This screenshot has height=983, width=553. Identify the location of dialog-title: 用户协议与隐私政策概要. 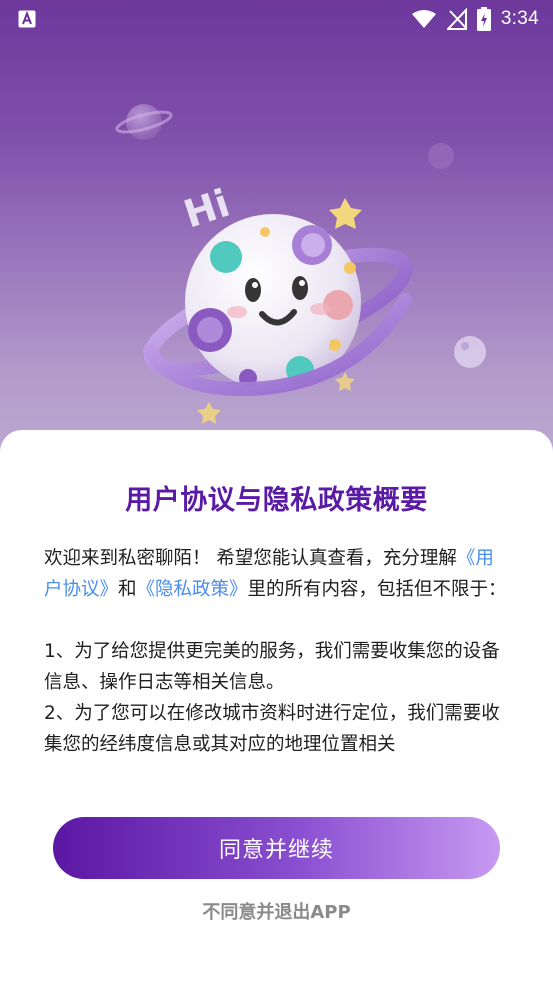
(276, 500).